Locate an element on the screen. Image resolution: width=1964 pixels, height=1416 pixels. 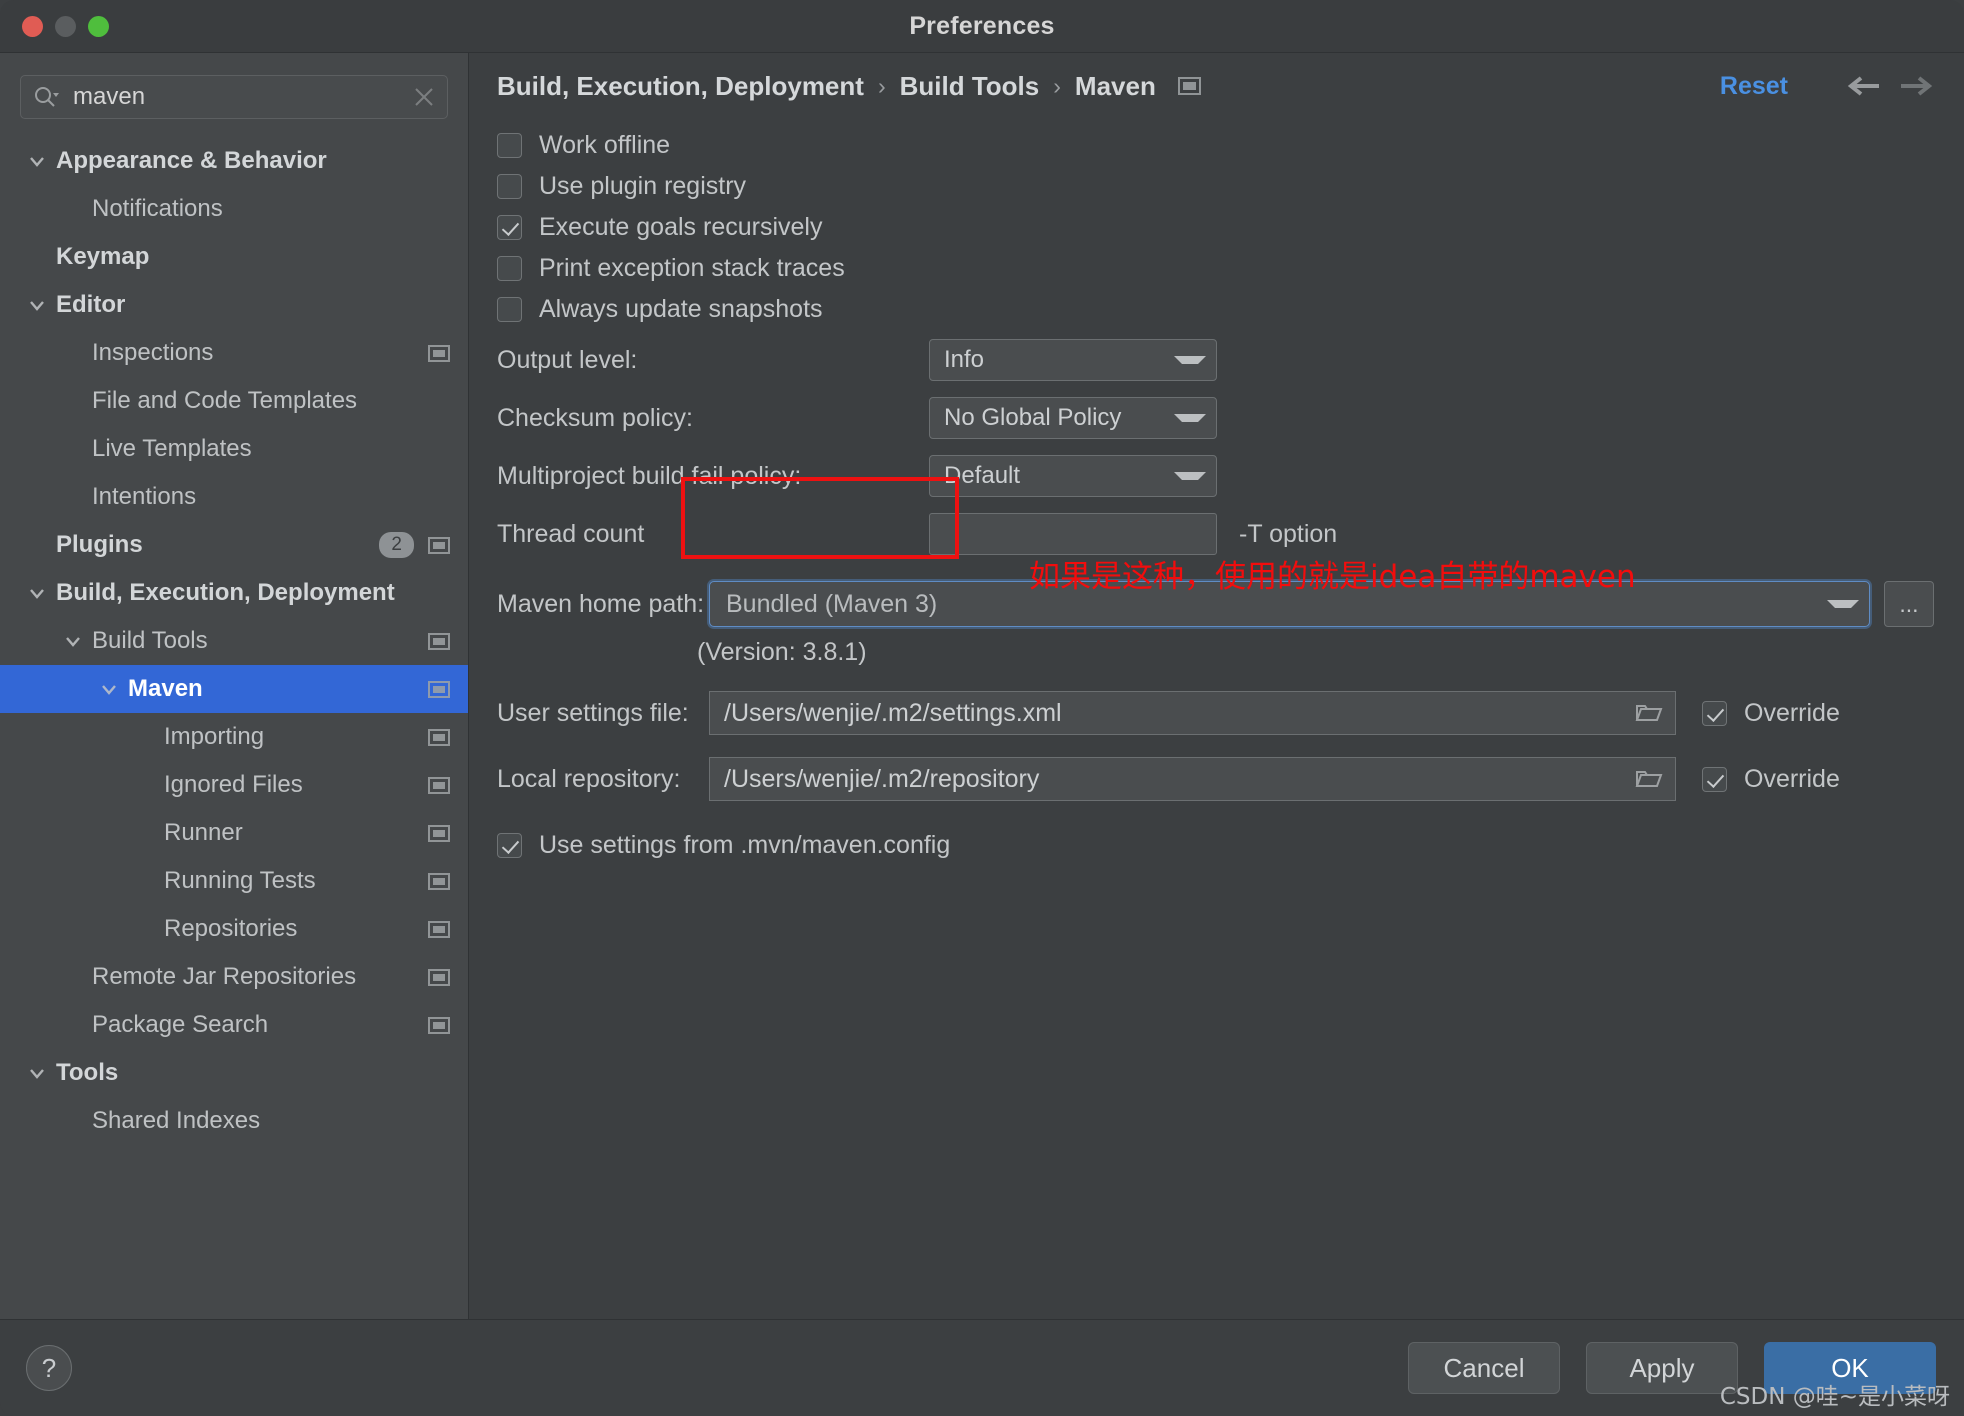
sidebar-item-label: Ignored Files is located at coordinates (233, 784).